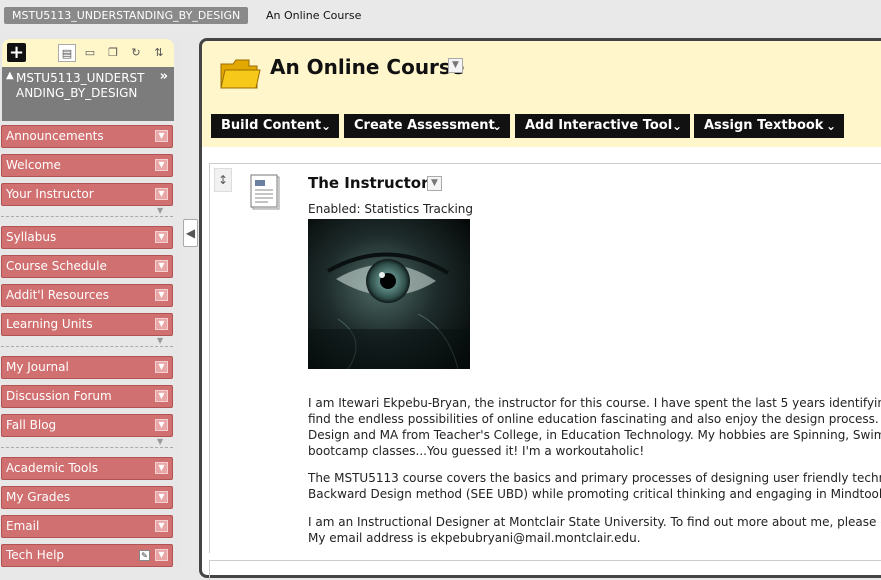  I want to click on sidebar-item-email: Email ▼, so click(87, 526).